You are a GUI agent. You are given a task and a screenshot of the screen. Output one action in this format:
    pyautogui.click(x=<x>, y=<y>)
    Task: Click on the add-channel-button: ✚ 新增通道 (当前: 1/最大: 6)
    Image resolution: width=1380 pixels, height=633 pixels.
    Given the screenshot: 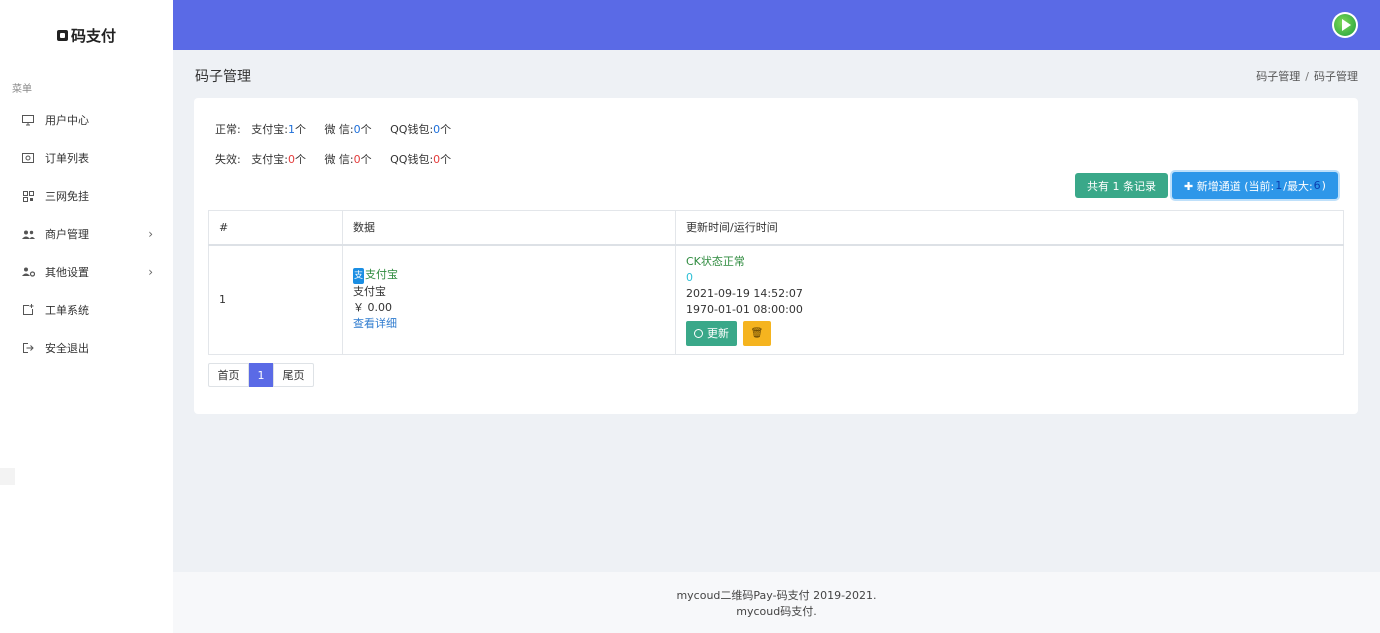 What is the action you would take?
    pyautogui.click(x=1255, y=185)
    